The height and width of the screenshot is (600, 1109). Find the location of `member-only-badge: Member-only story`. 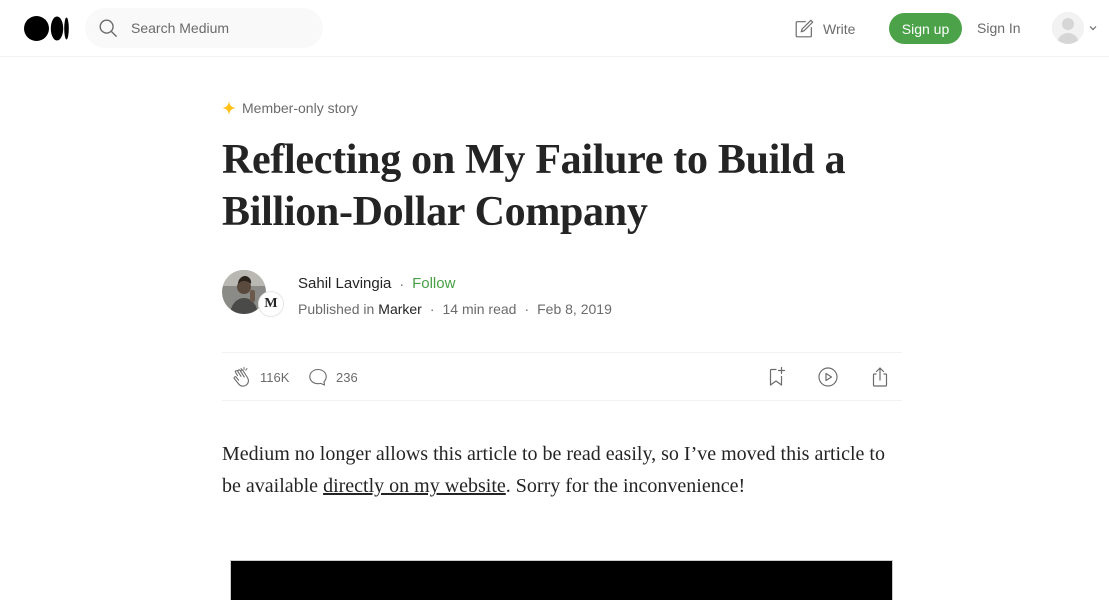

member-only-badge: Member-only story is located at coordinates (290, 108).